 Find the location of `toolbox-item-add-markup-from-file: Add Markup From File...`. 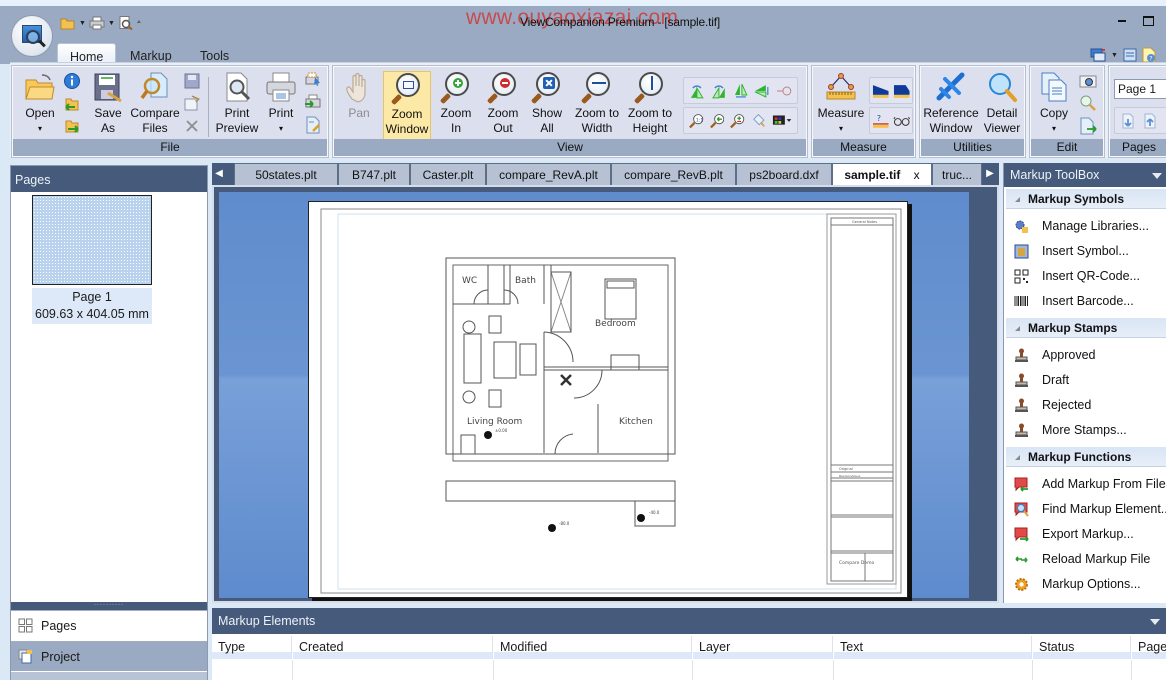

toolbox-item-add-markup-from-file: Add Markup From File... is located at coordinates (1086, 484).